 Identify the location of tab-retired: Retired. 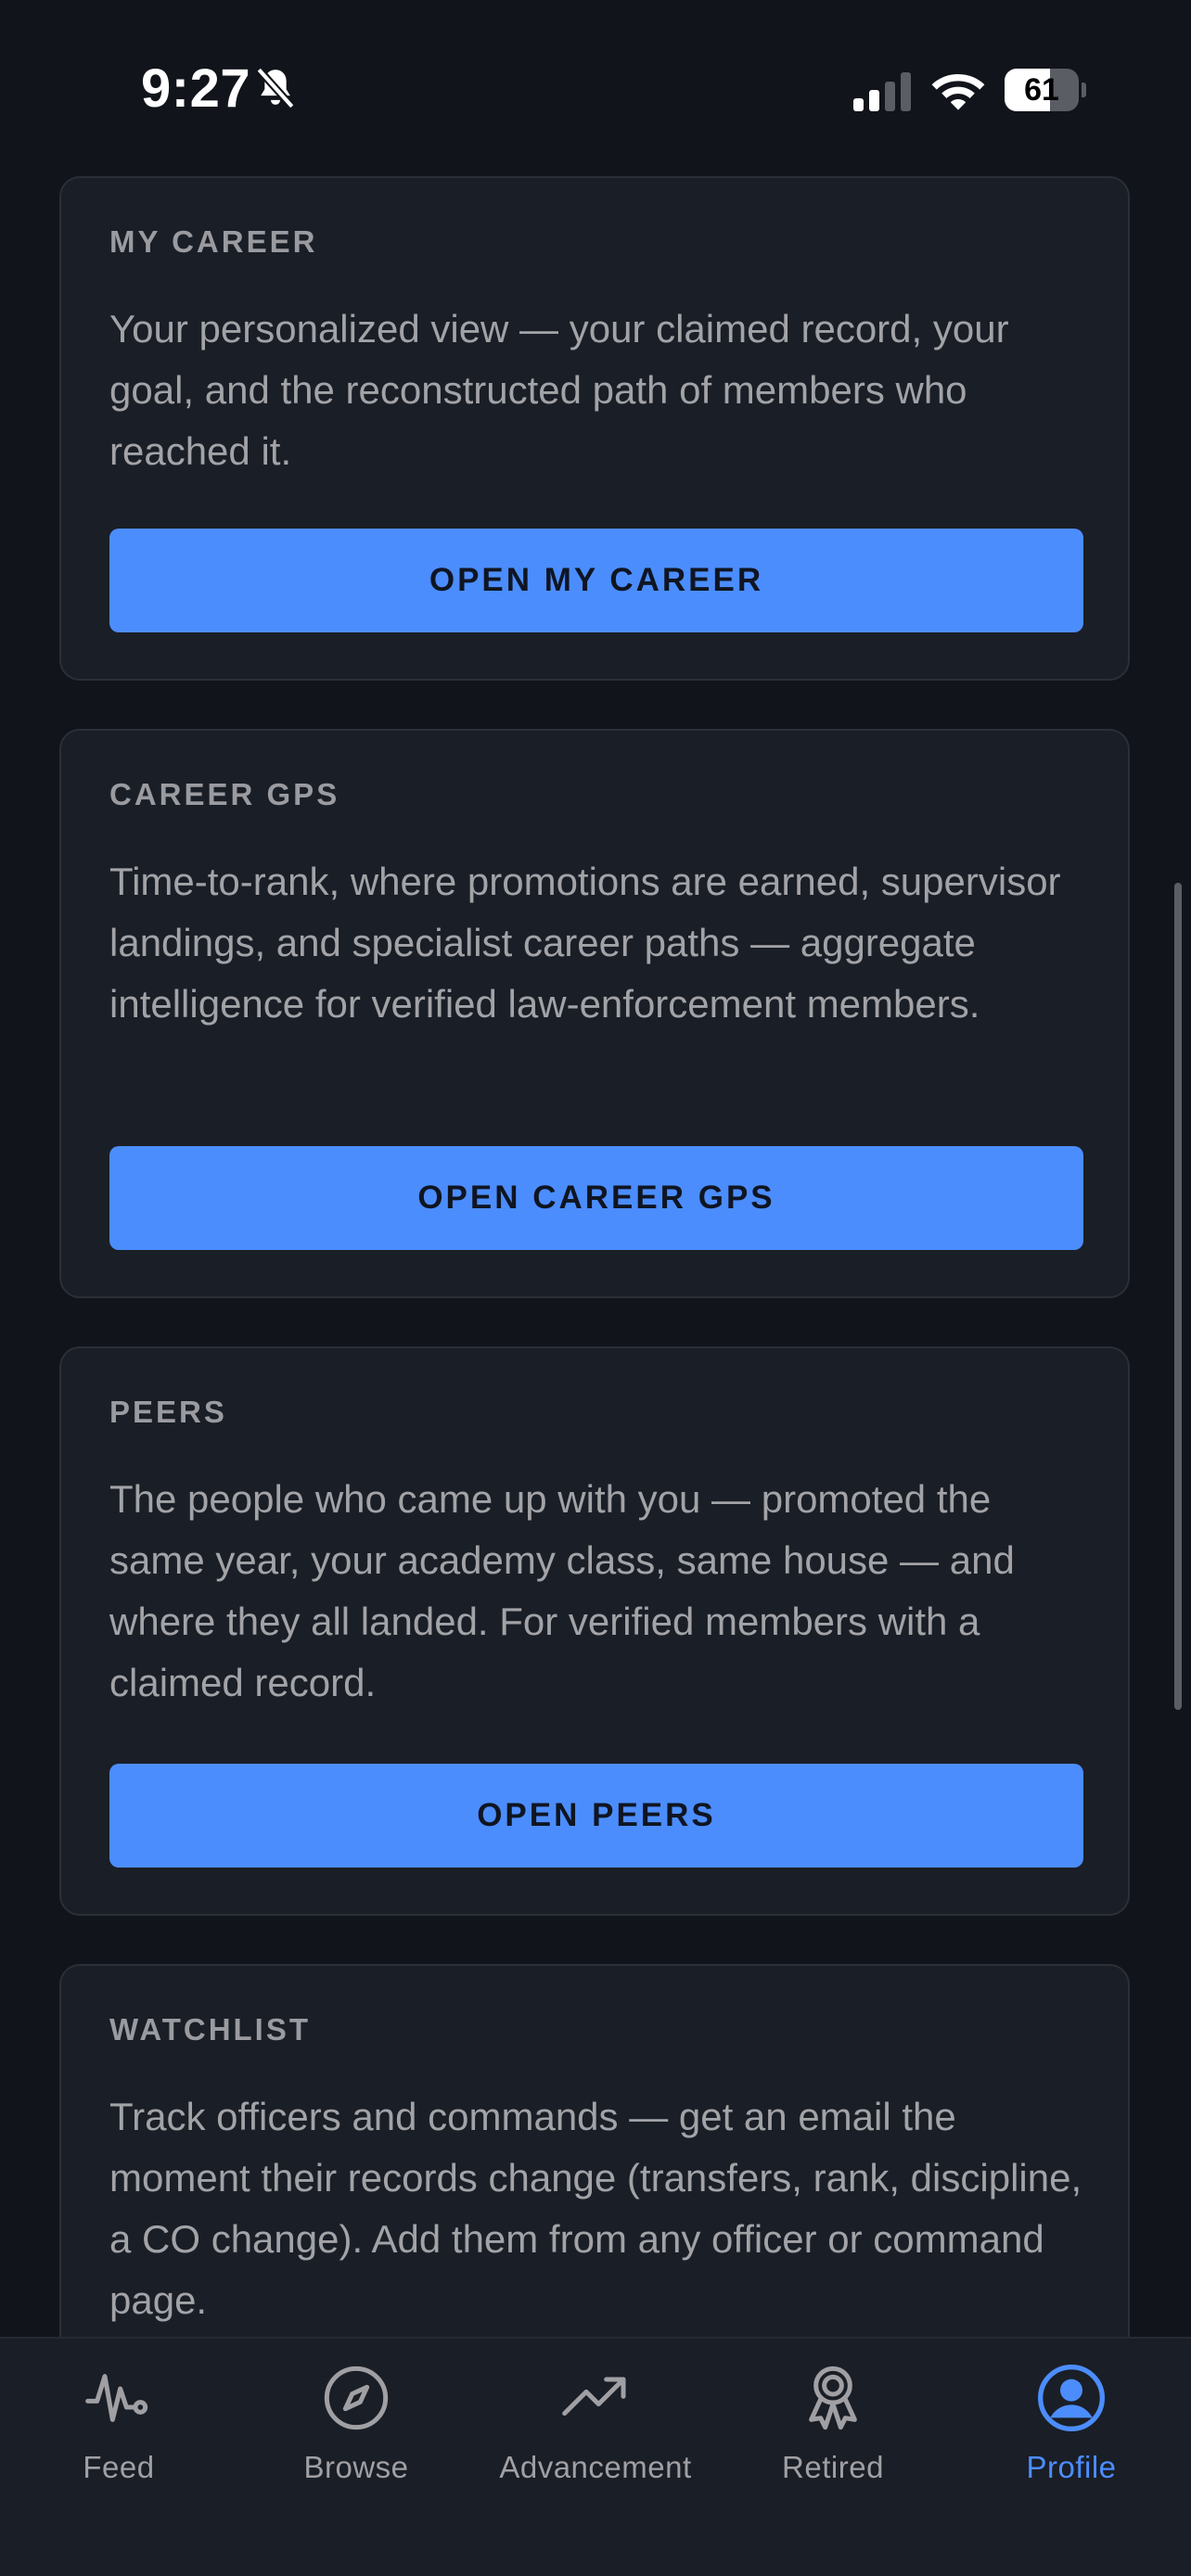
(833, 2422).